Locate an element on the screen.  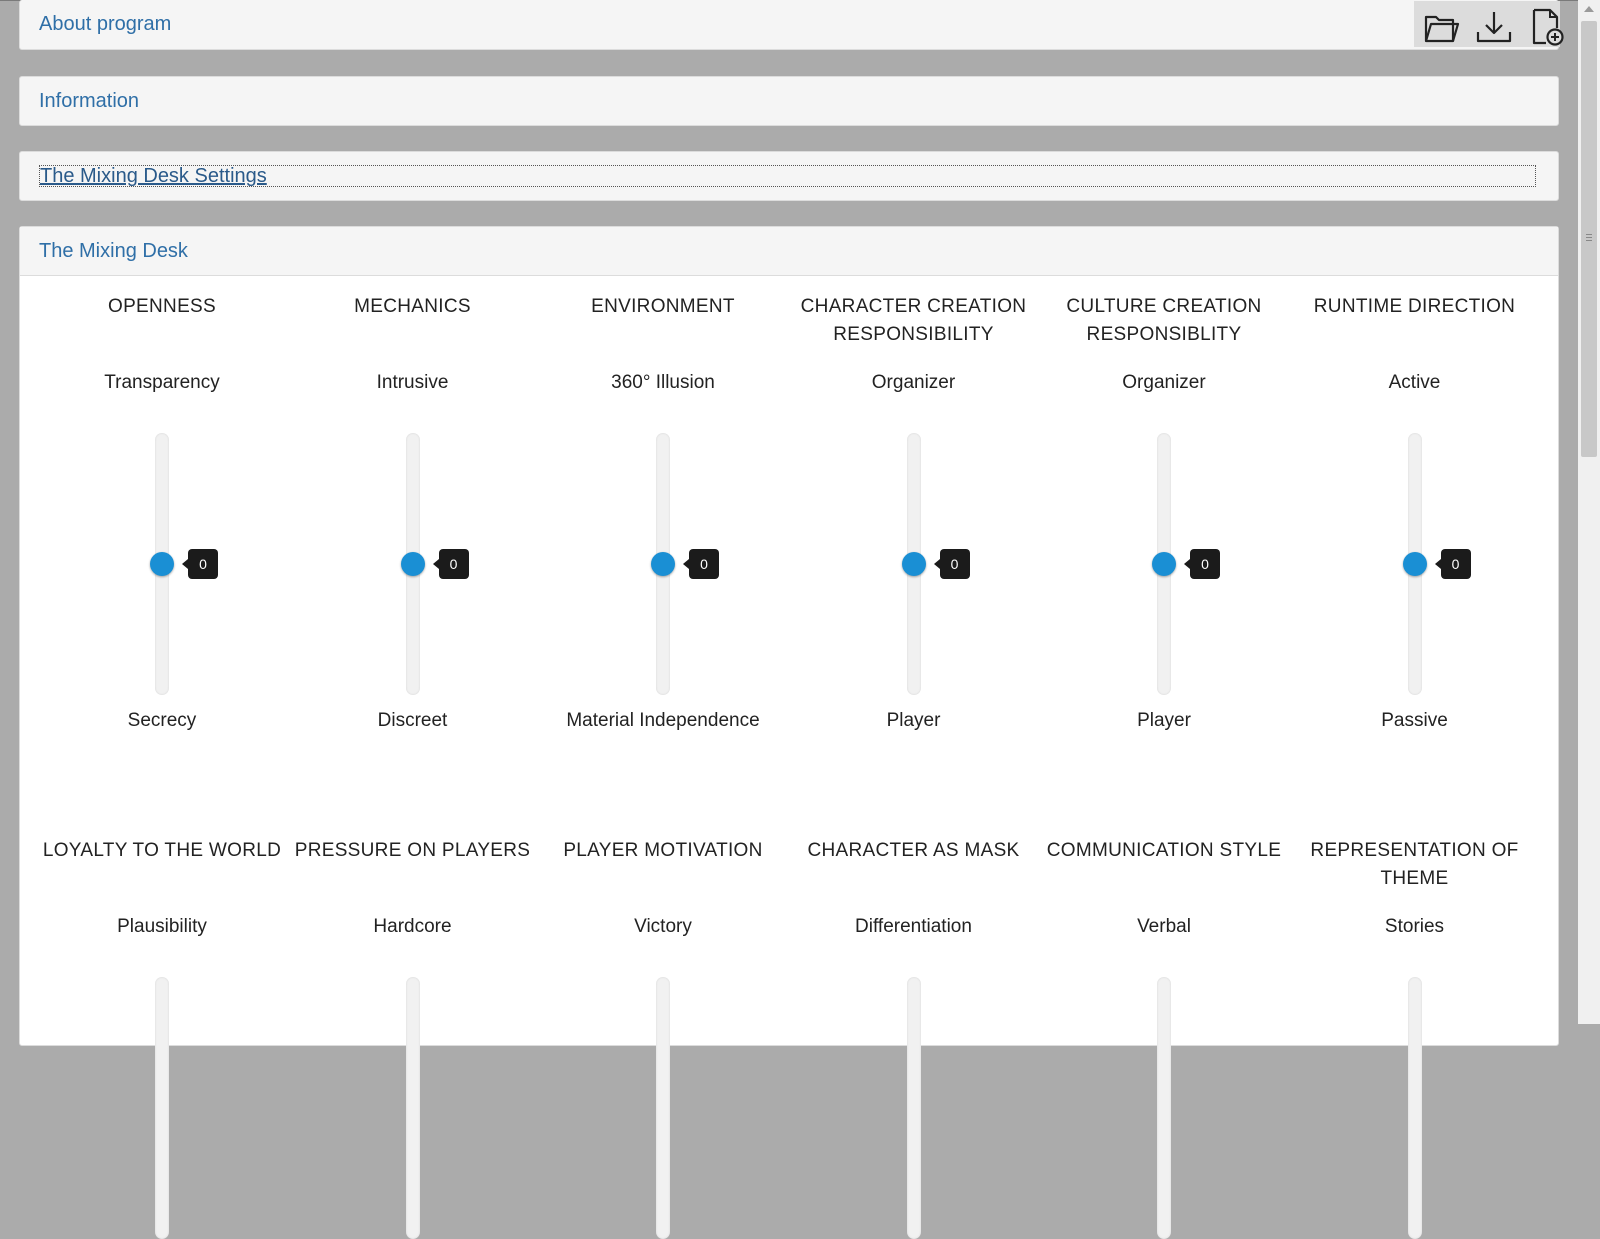
new-file-icon is located at coordinates (1548, 27).